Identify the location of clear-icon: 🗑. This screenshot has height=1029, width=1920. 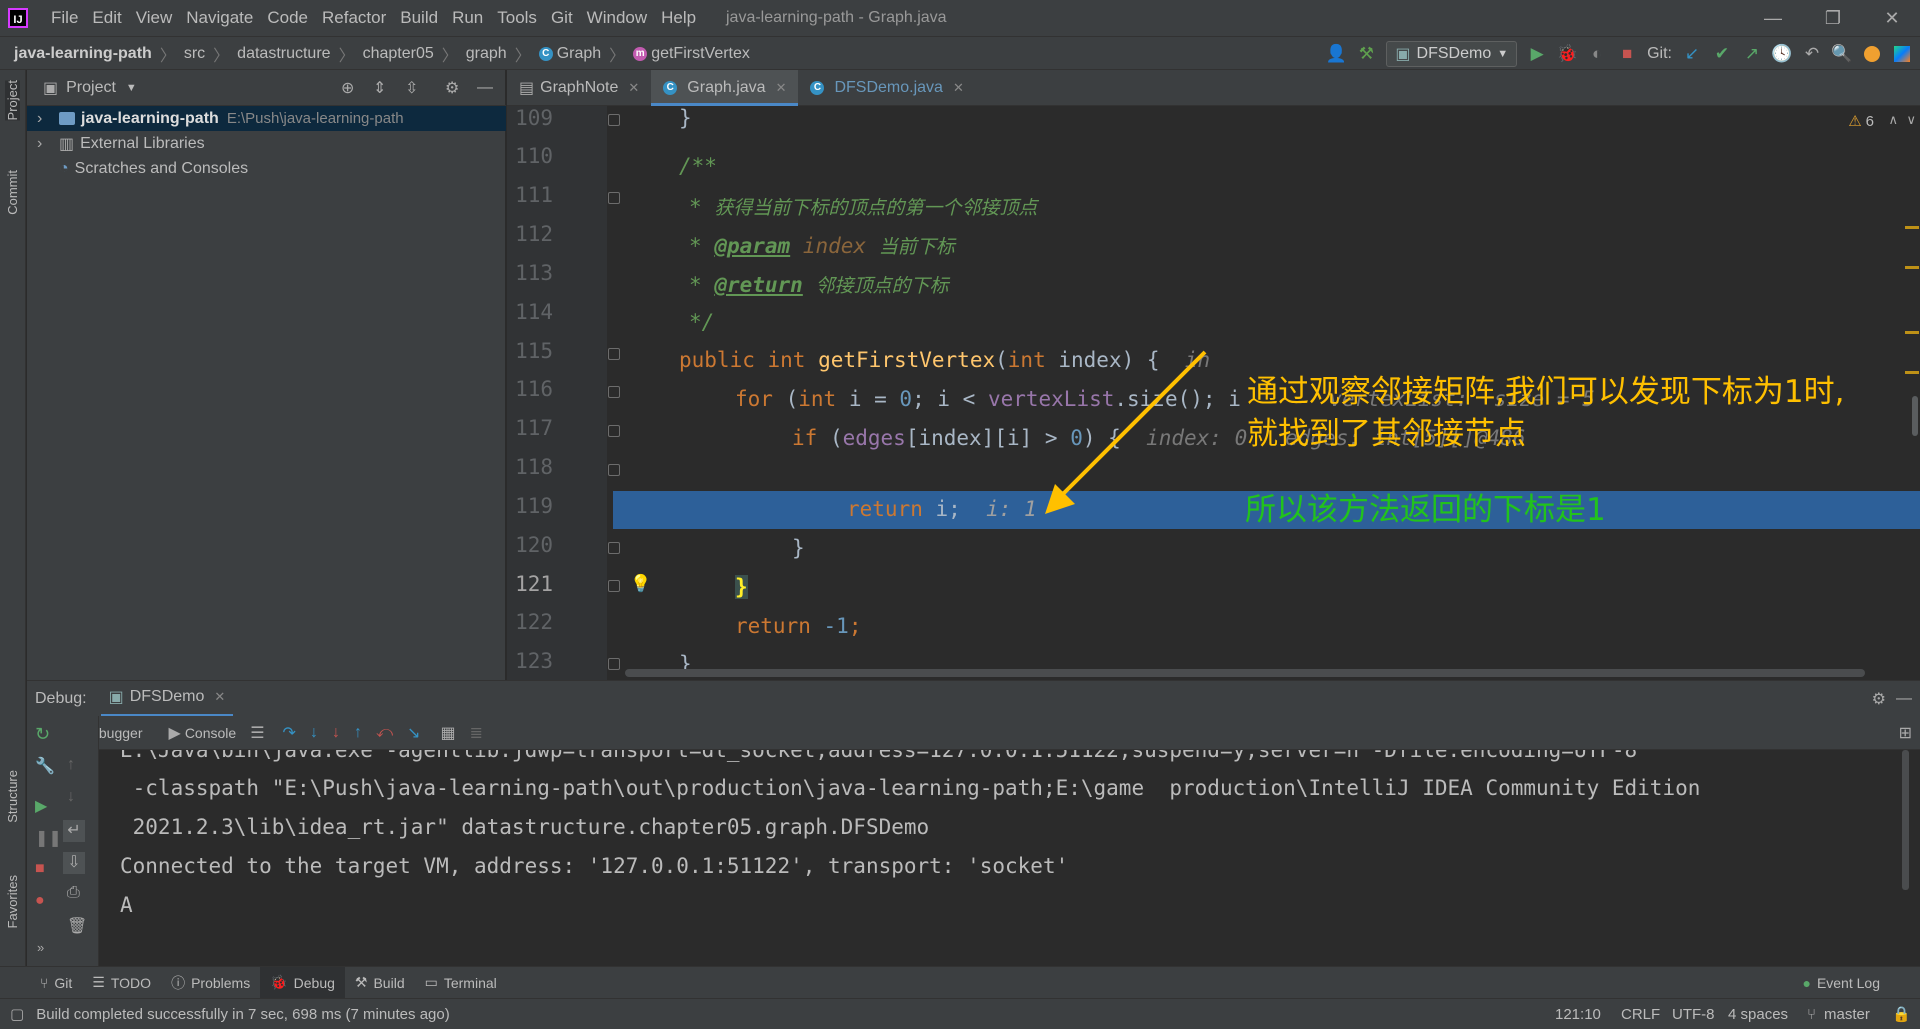
(77, 926).